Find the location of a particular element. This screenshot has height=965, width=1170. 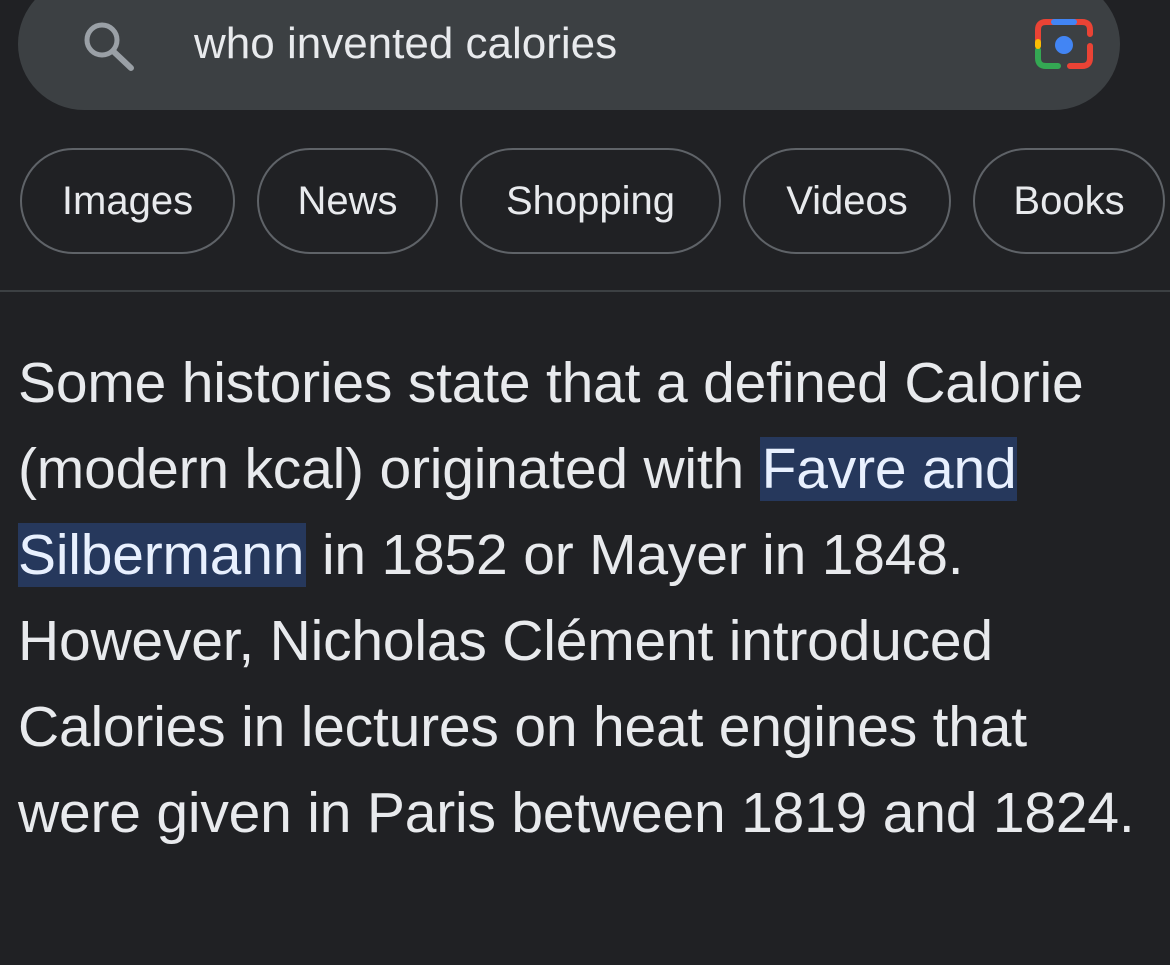

chip-books: Books is located at coordinates (1069, 201).